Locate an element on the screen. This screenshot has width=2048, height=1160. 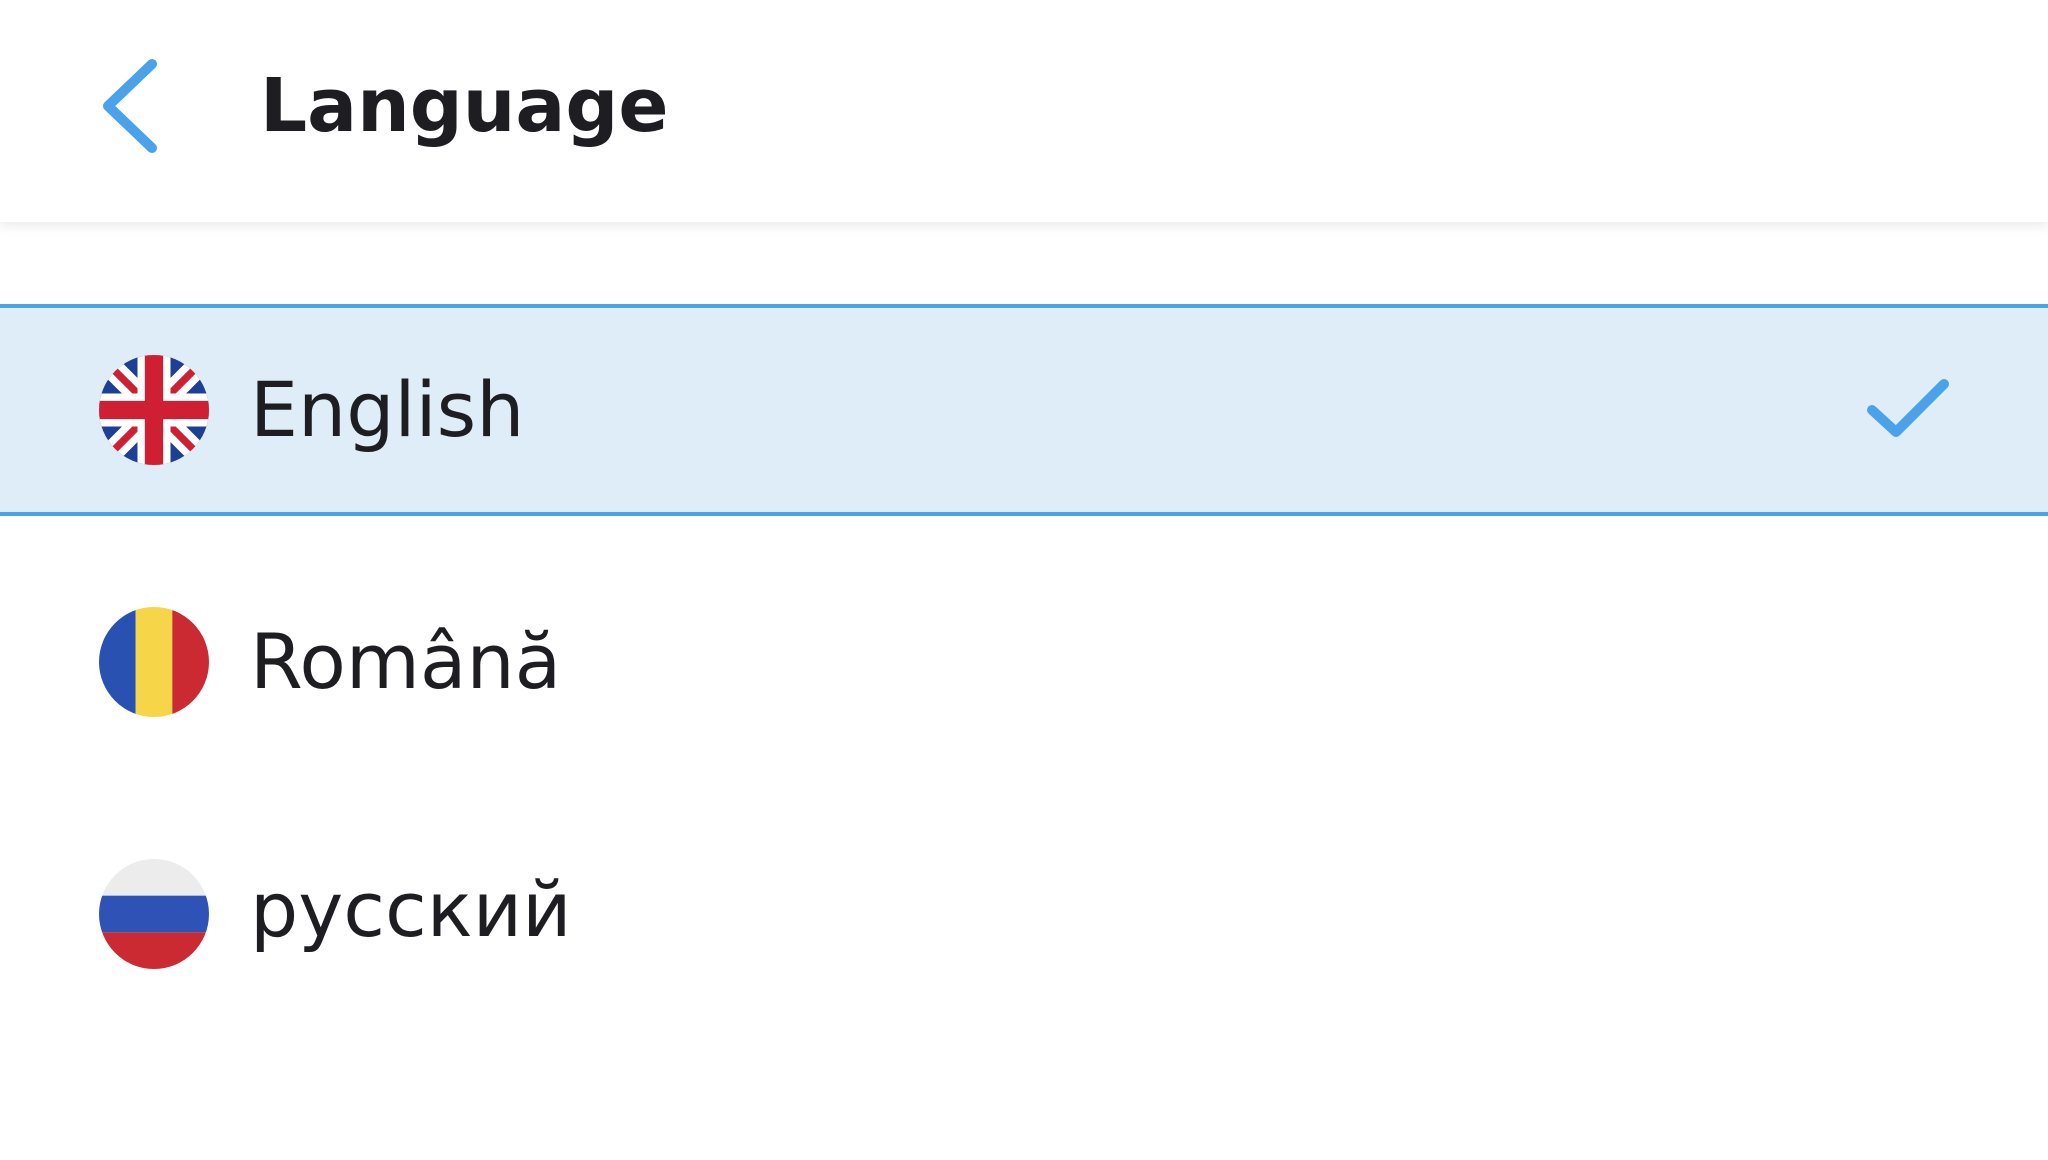
russia-flag-icon is located at coordinates (154, 914).